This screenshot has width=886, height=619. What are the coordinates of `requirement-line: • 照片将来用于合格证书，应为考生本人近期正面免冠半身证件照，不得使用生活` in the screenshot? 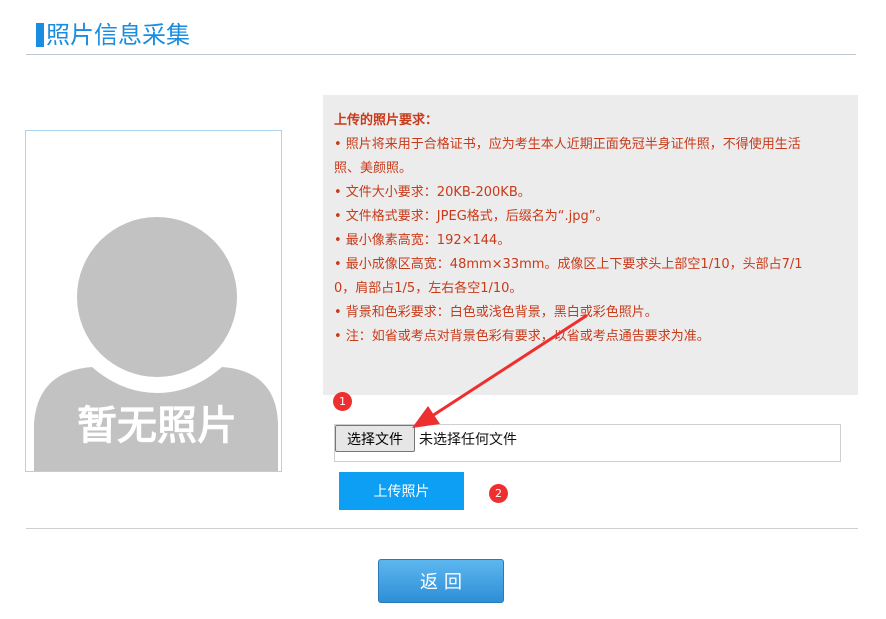 It's located at (567, 144).